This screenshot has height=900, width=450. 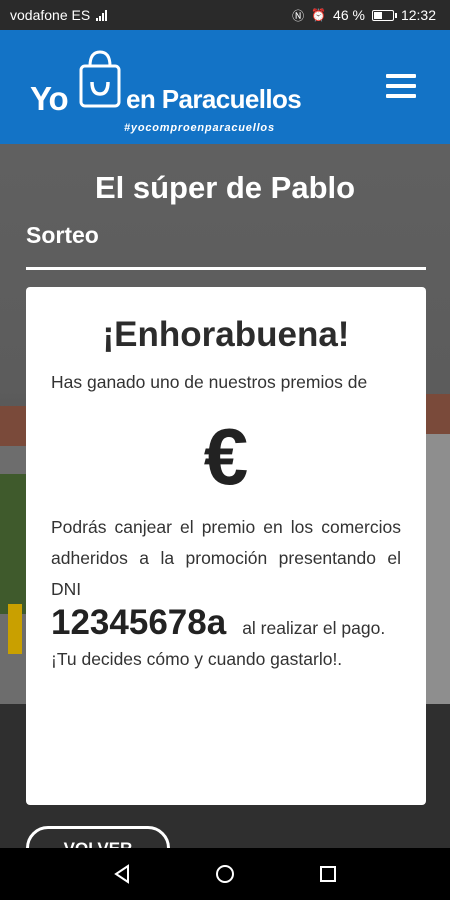 I want to click on app-header: Yo en Paracuellos #yocomproenparacuellos, so click(x=225, y=87).